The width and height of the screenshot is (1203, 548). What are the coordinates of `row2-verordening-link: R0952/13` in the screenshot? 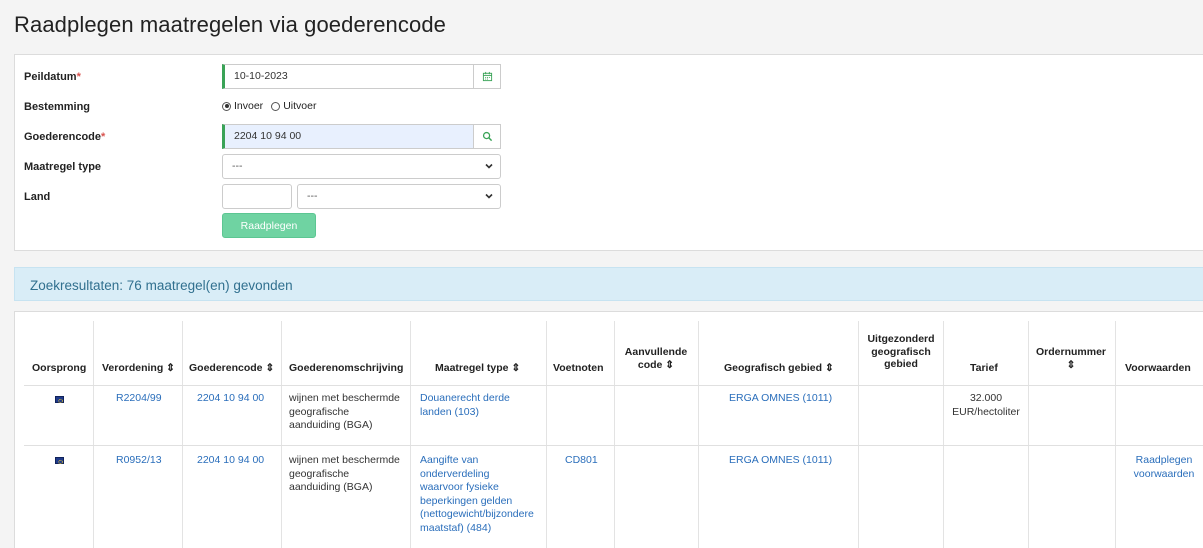 It's located at (139, 461).